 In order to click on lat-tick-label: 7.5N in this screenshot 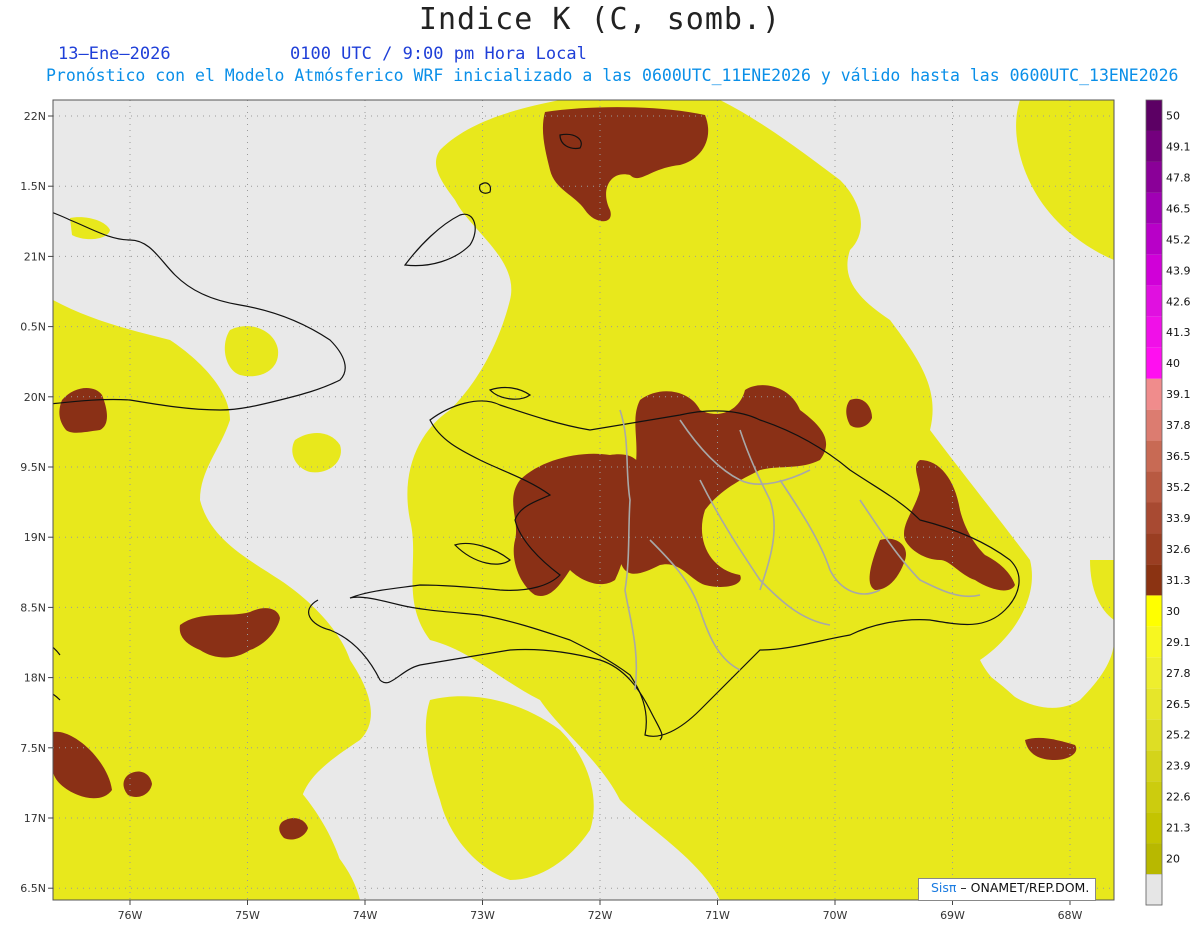, I will do `click(33, 748)`.